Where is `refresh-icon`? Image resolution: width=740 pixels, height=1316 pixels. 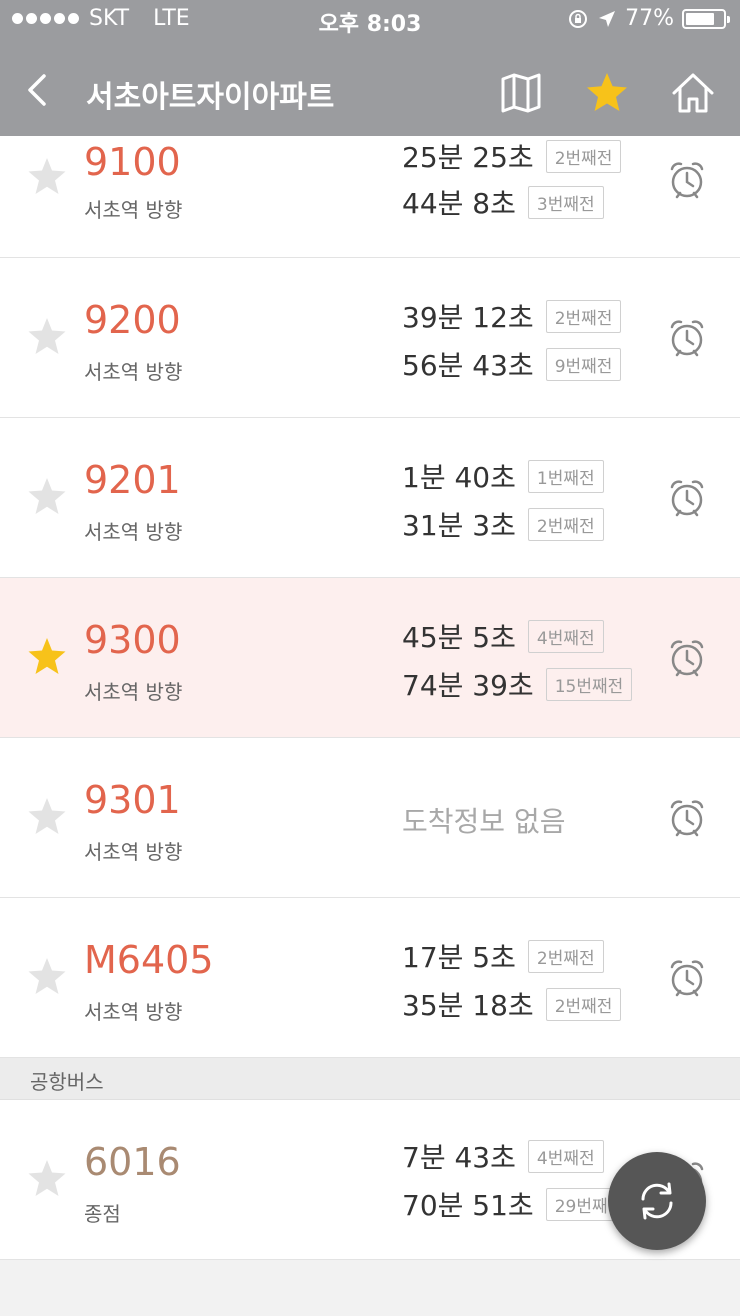
refresh-icon is located at coordinates (657, 1201).